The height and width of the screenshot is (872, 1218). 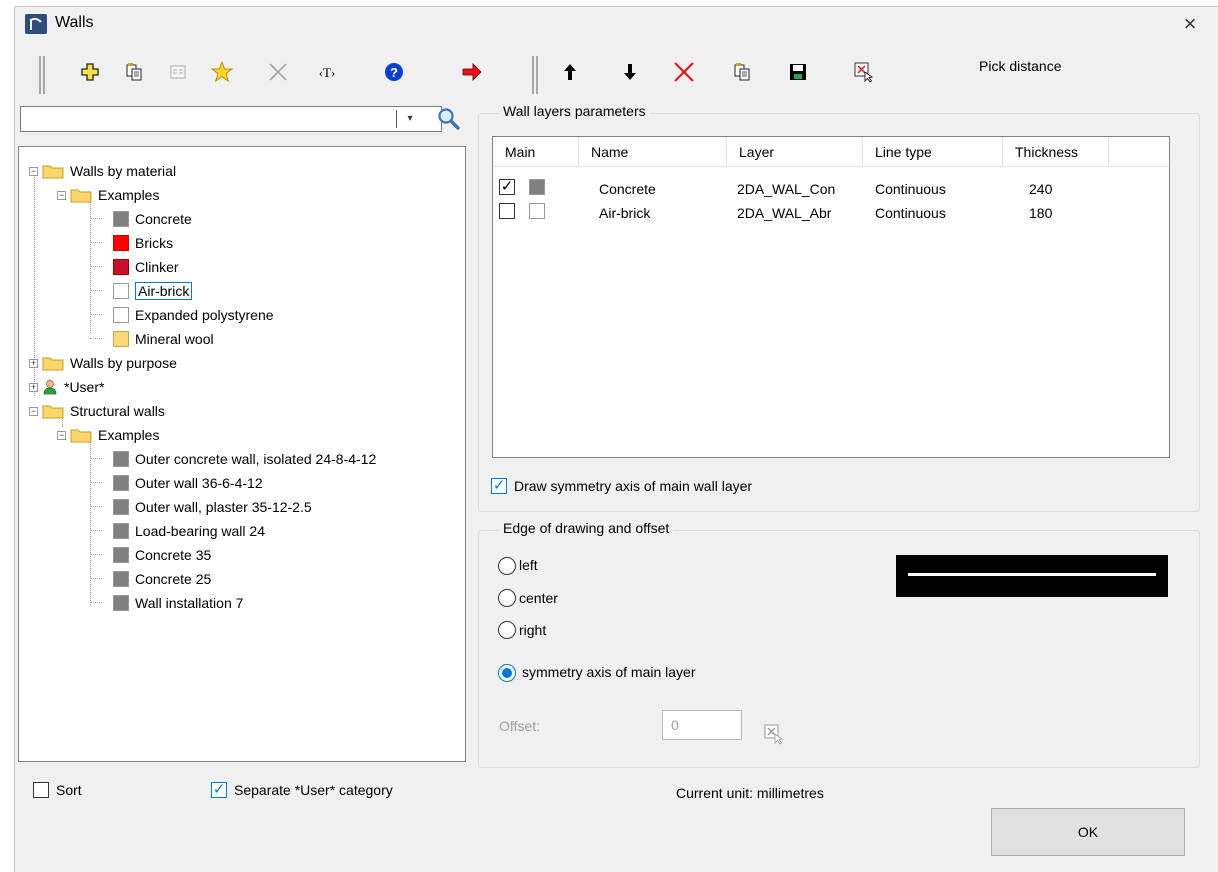 I want to click on properties-icon, so click(x=178, y=72).